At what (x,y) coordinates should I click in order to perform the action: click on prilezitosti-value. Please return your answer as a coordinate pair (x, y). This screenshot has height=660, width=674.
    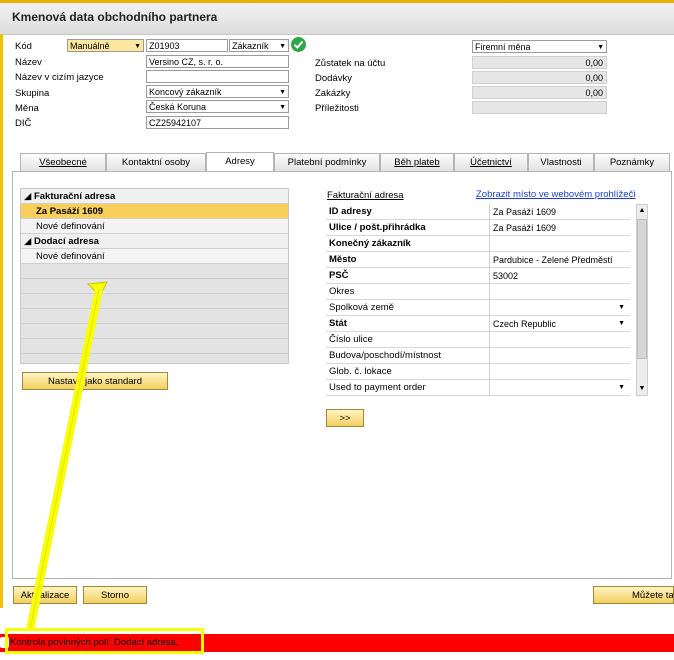
    Looking at the image, I should click on (539, 107).